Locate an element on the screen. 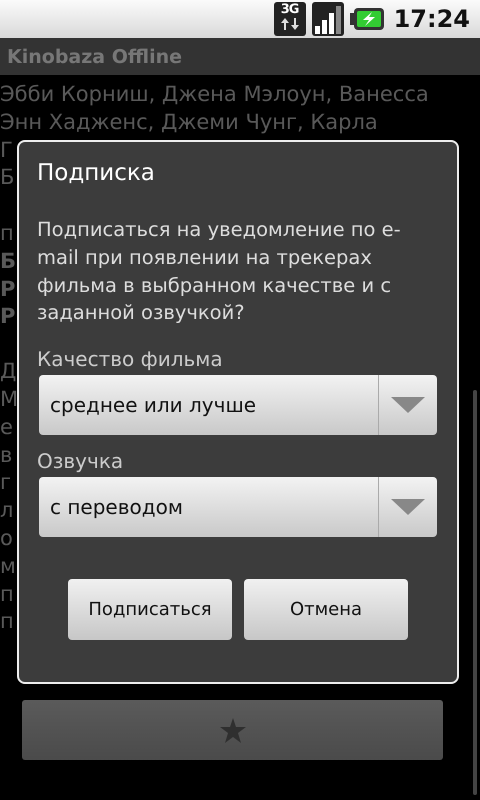 The width and height of the screenshot is (480, 800). subscribe-button: Подписаться is located at coordinates (150, 609).